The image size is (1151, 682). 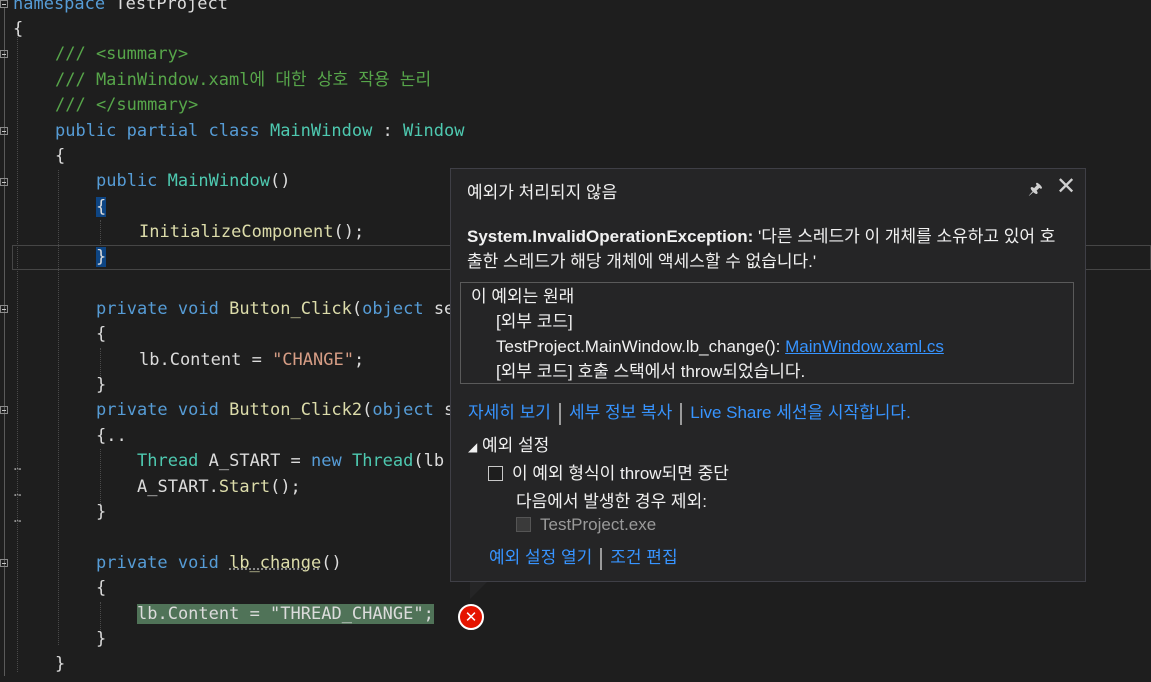 I want to click on code-line: A_START.Start();, so click(x=219, y=487).